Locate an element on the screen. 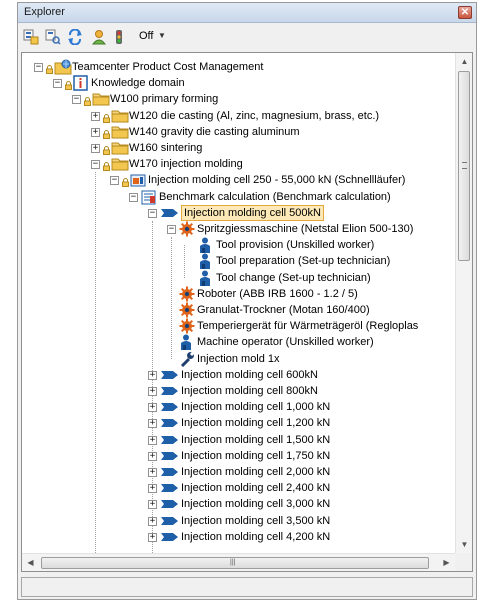  tree-node: Roboter (ABB IRB 1600 - 1.2 / 5) is located at coordinates (238, 294).